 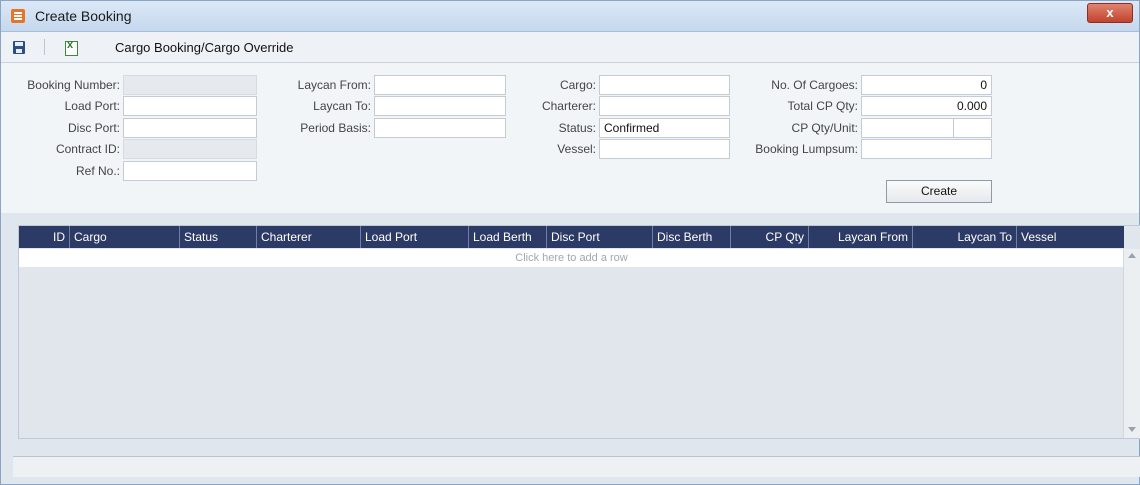 I want to click on column-header-charterer: Charterer, so click(x=309, y=237).